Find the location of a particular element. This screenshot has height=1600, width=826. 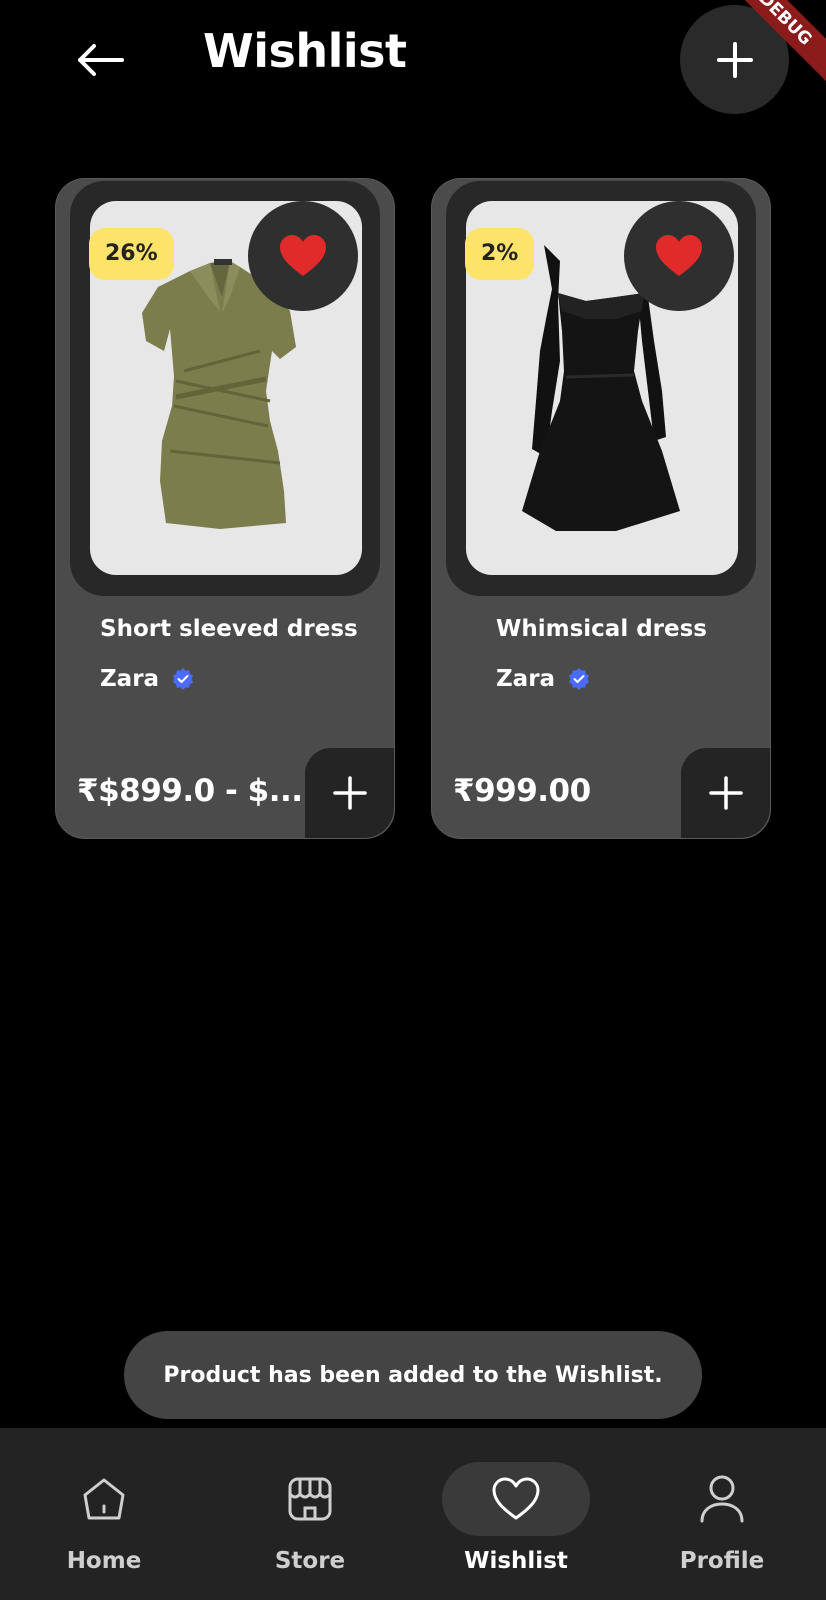

nav-label-store: Store is located at coordinates (310, 1561).